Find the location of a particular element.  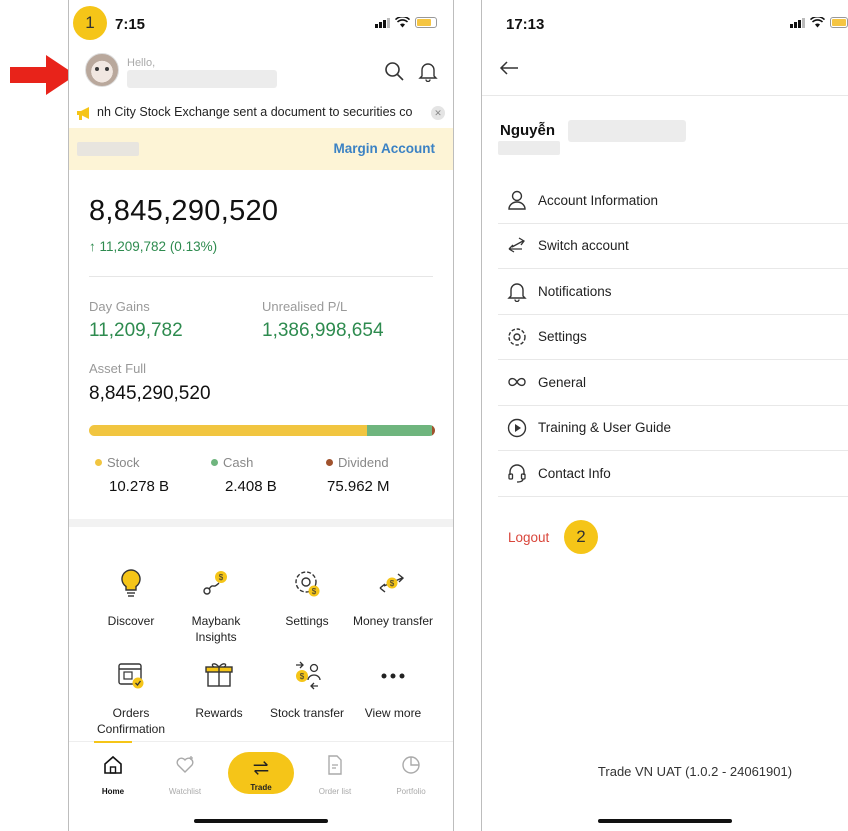

tab-watchlist: Watchlist is located at coordinates (185, 775).